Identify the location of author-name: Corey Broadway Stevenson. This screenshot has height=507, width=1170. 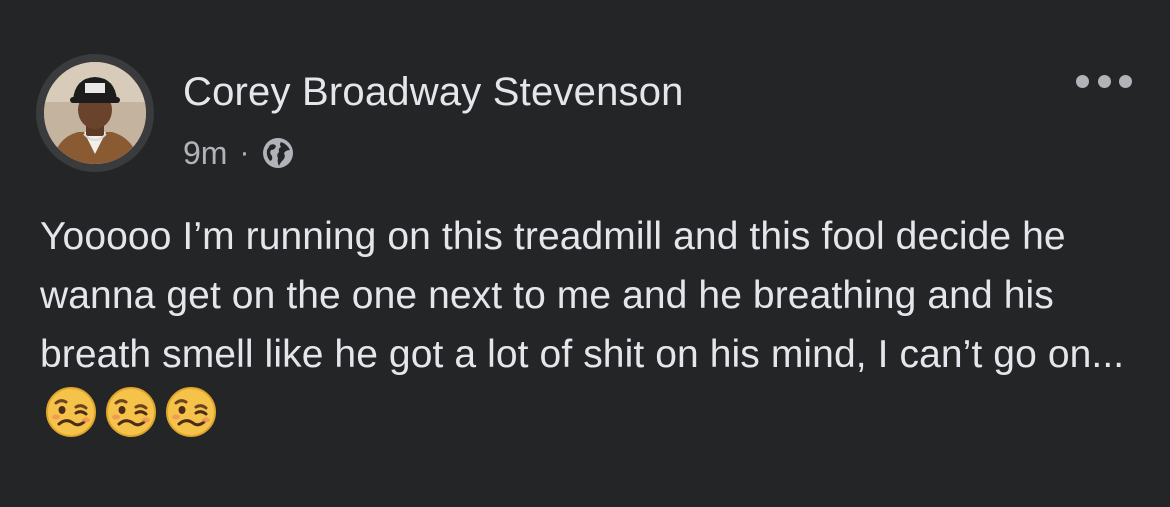
(433, 92).